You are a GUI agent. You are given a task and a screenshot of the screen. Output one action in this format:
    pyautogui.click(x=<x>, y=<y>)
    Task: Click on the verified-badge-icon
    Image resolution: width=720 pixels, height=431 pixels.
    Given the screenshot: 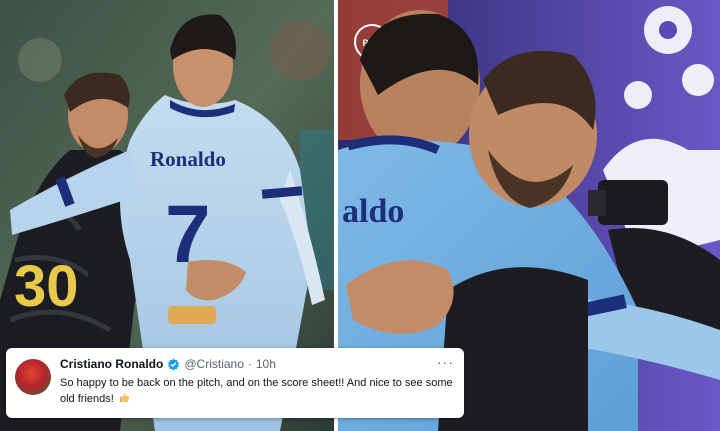 What is the action you would take?
    pyautogui.click(x=174, y=364)
    